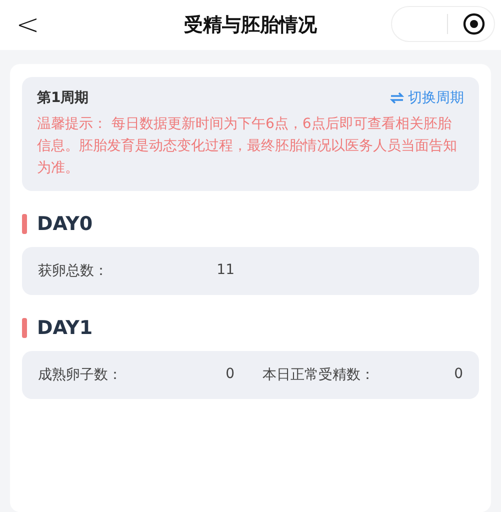 This screenshot has height=512, width=501. What do you see at coordinates (250, 25) in the screenshot?
I see `page-title: 受精与胚胎情况` at bounding box center [250, 25].